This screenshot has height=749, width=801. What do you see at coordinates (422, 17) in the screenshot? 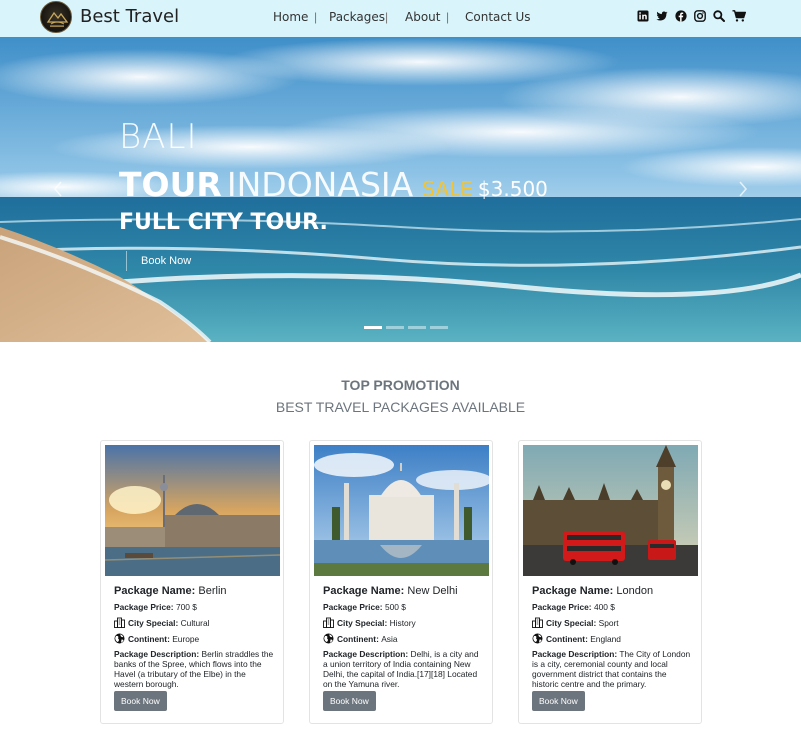
I see `nav-link-about: About` at bounding box center [422, 17].